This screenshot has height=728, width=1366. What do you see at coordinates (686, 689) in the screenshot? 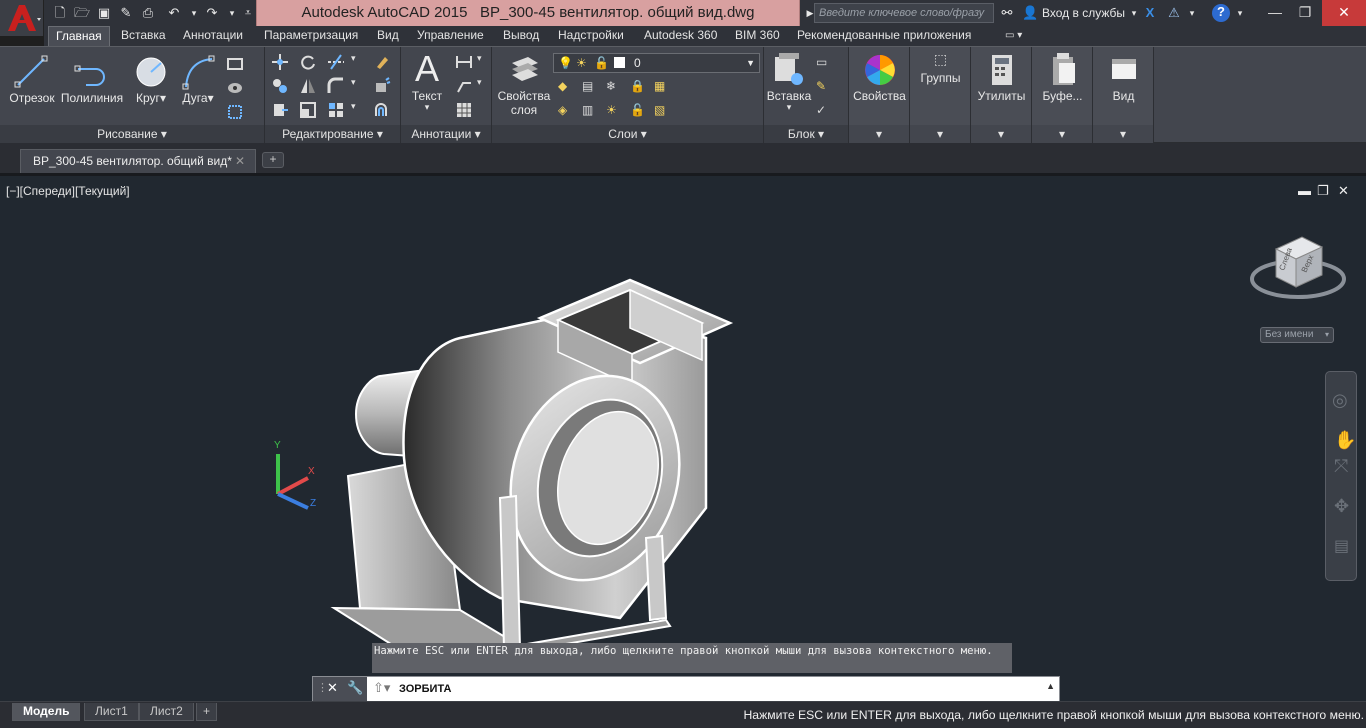
I see `command-line: ⋮ ✕ 🔧 ⇧▾ ЗОРБИТА ▲` at bounding box center [686, 689].